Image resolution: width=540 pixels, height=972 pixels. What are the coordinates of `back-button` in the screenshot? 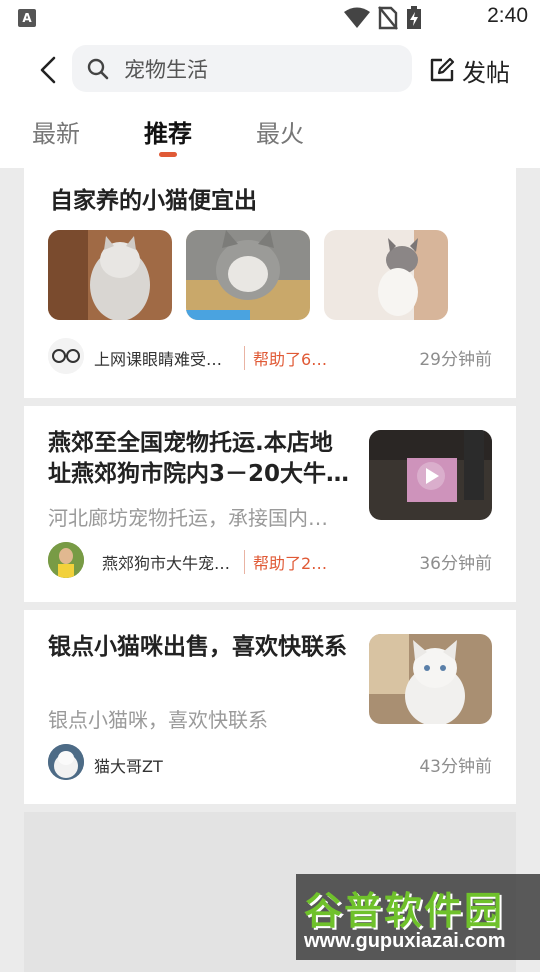 It's located at (48, 70).